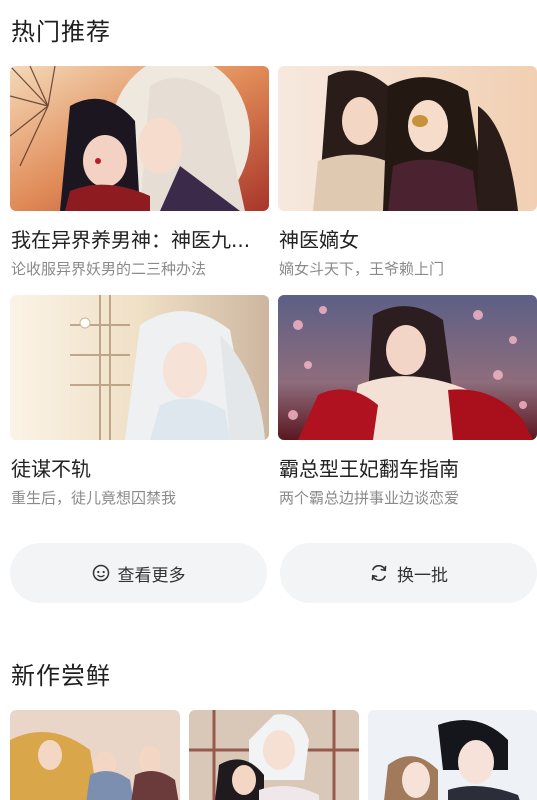 Image resolution: width=537 pixels, height=800 pixels. I want to click on comic-card: 霸总型王妃翻车指南 两个霸总边拼事业边谈恋爱, so click(407, 409).